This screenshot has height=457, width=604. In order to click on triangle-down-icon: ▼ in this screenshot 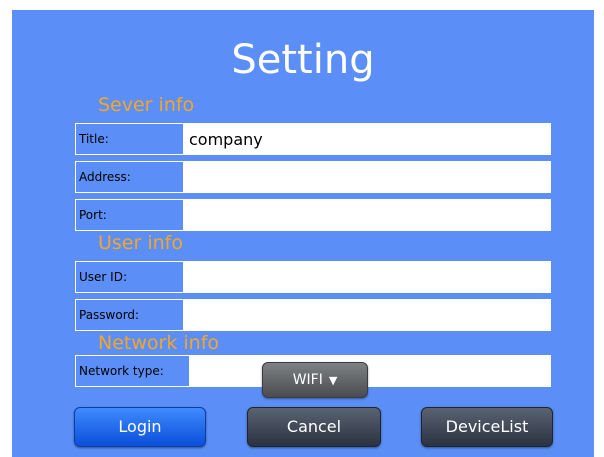, I will do `click(333, 380)`.